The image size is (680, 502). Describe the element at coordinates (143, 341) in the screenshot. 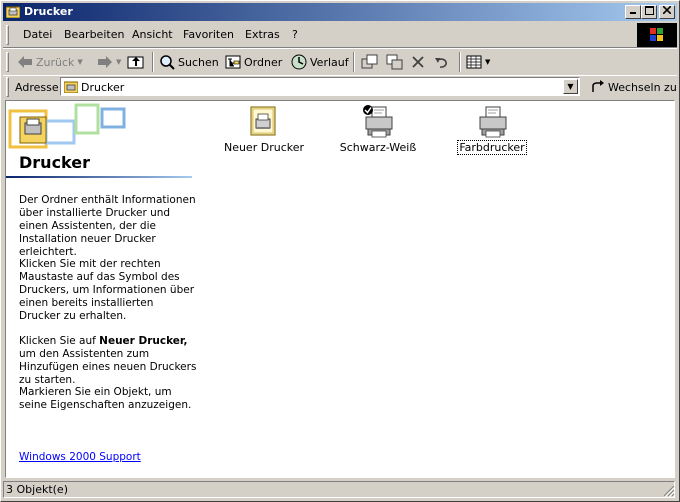

I see `new-printer-bold: Neuer Drucker,` at that location.